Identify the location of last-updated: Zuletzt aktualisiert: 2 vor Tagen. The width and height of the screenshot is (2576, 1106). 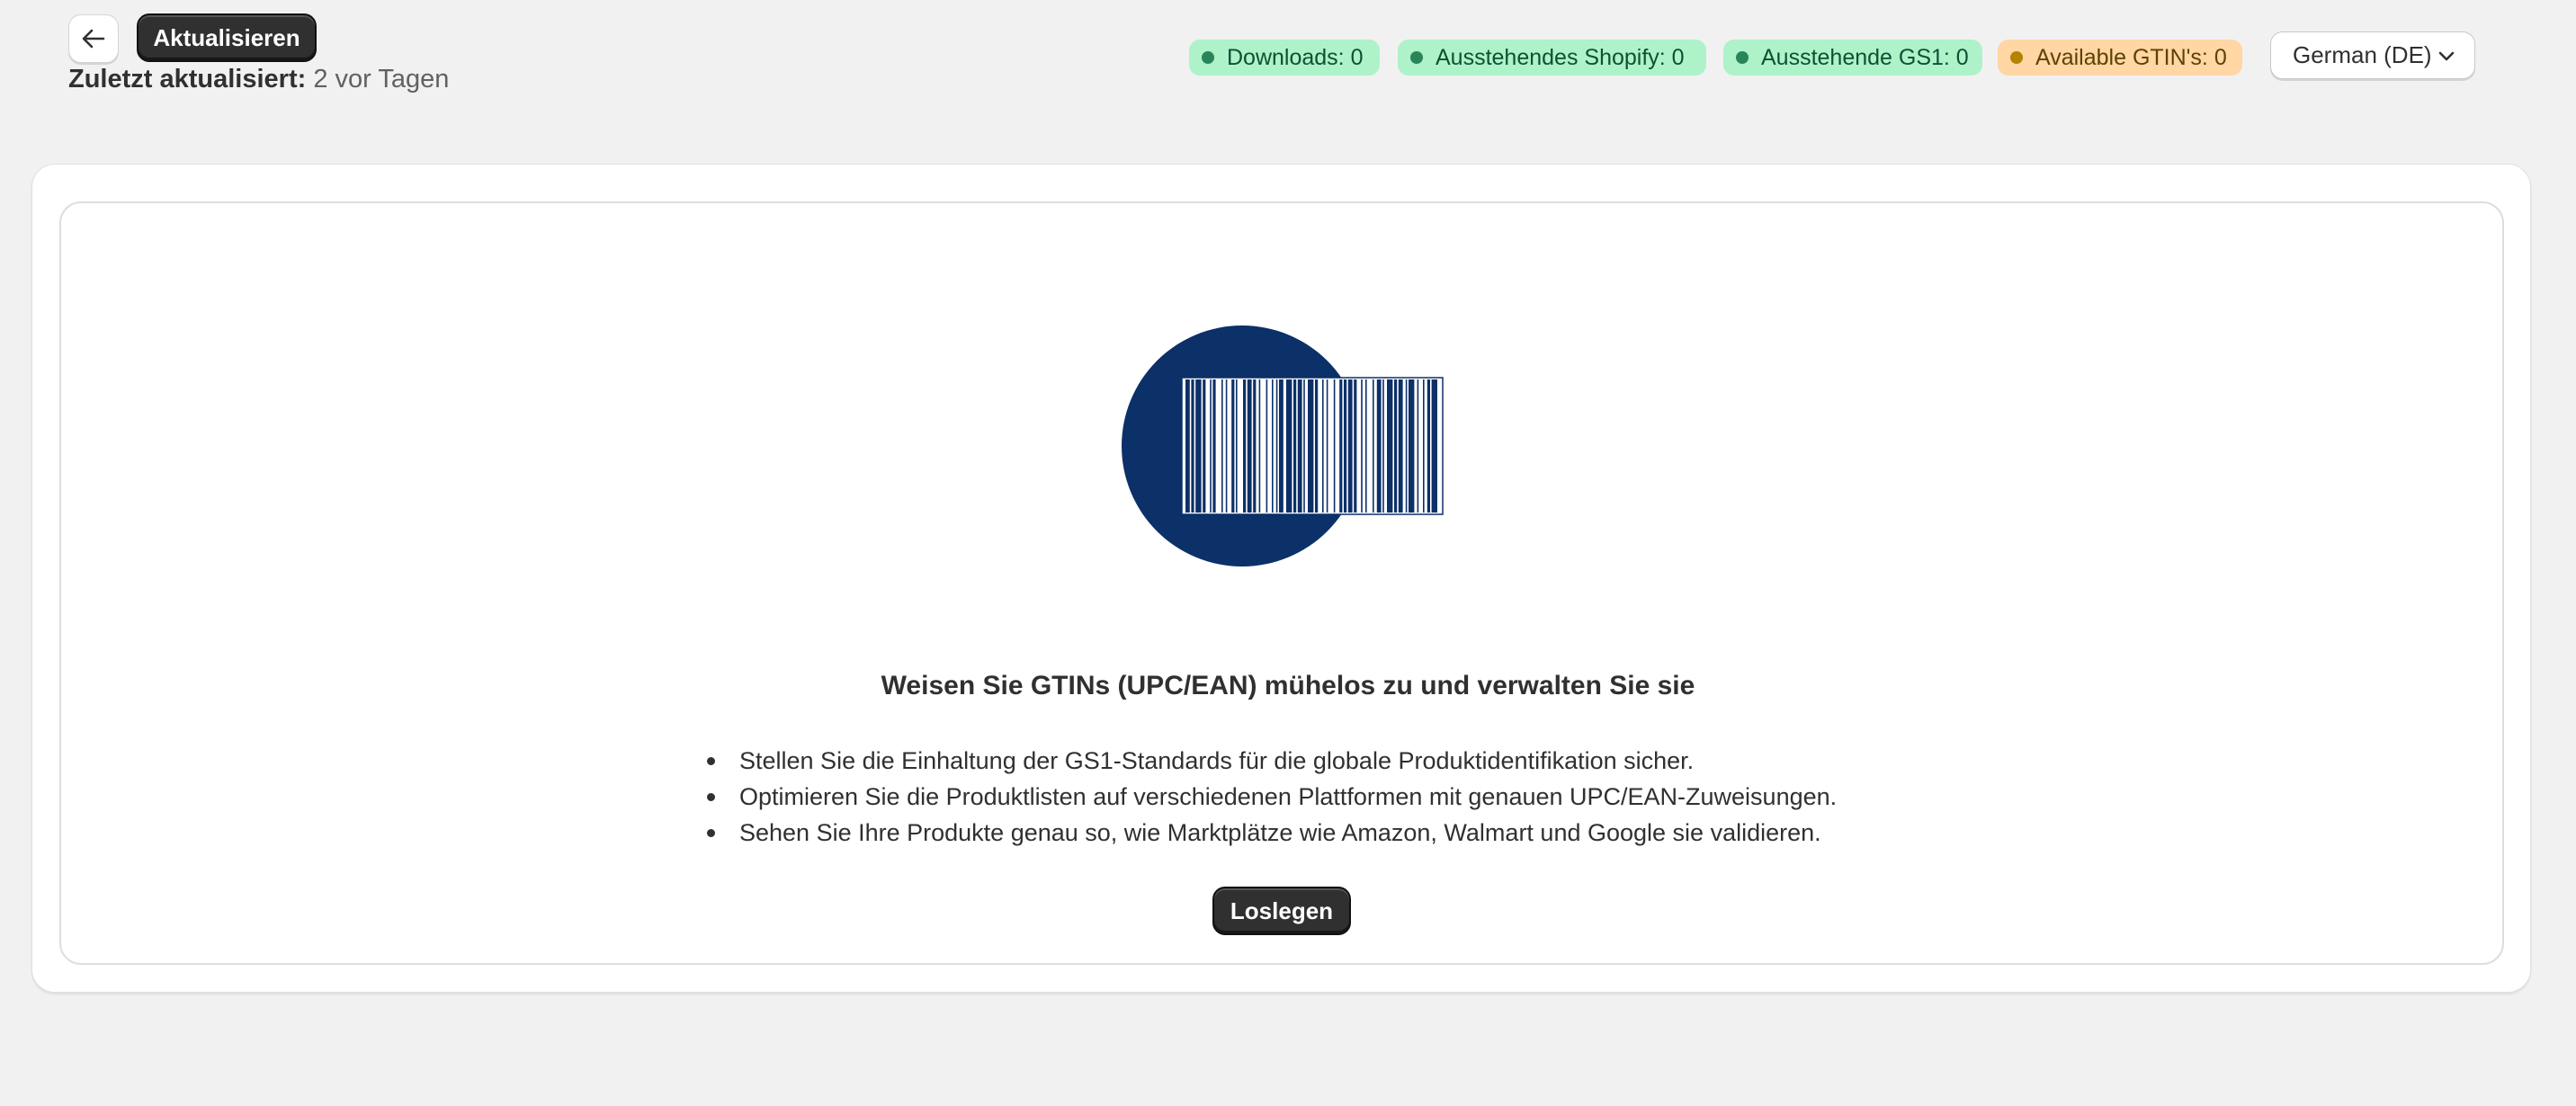
(258, 79).